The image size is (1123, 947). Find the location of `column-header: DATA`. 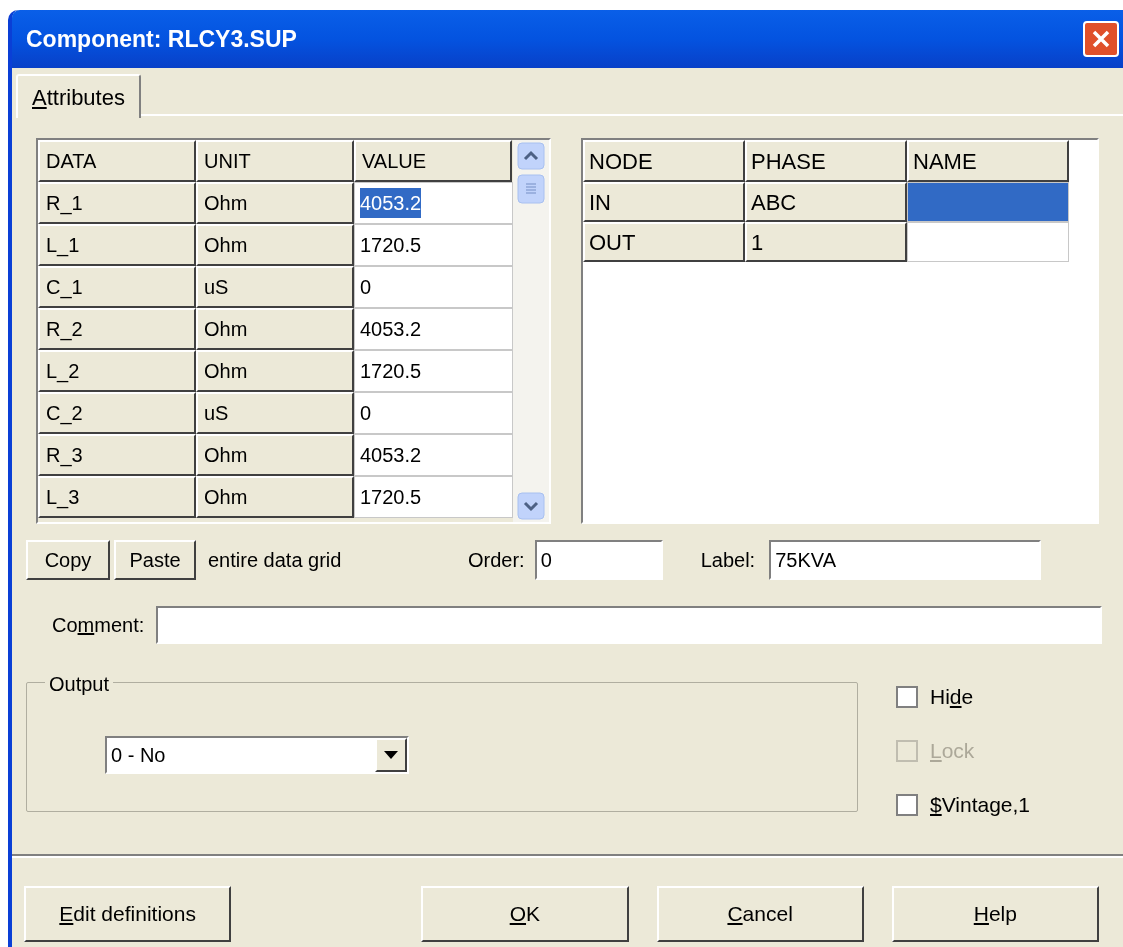

column-header: DATA is located at coordinates (117, 161).